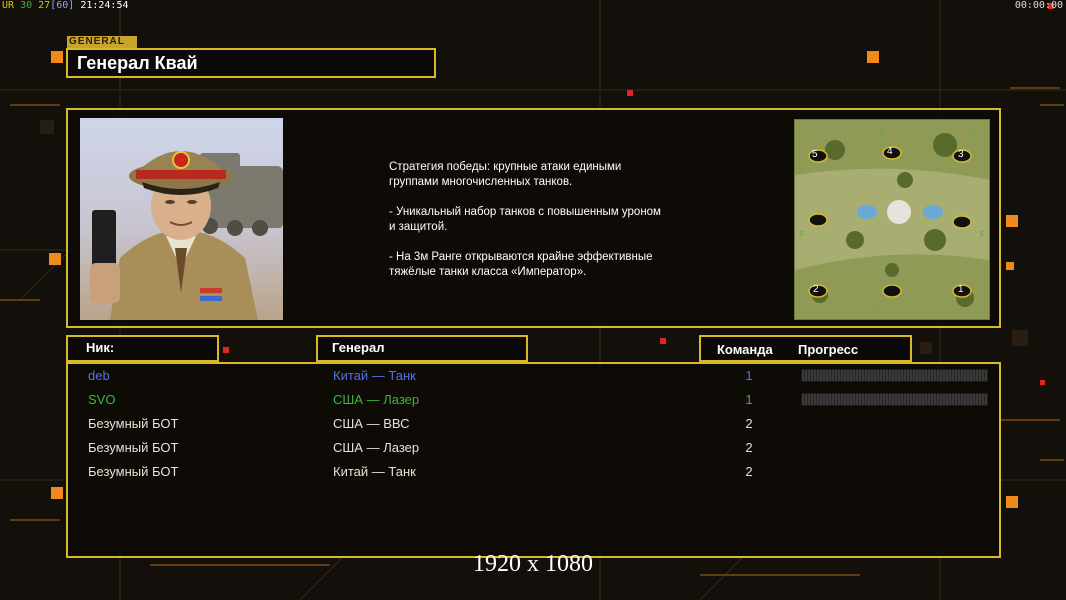  What do you see at coordinates (533, 564) in the screenshot?
I see `resolution-watermark: 1920 x 1080` at bounding box center [533, 564].